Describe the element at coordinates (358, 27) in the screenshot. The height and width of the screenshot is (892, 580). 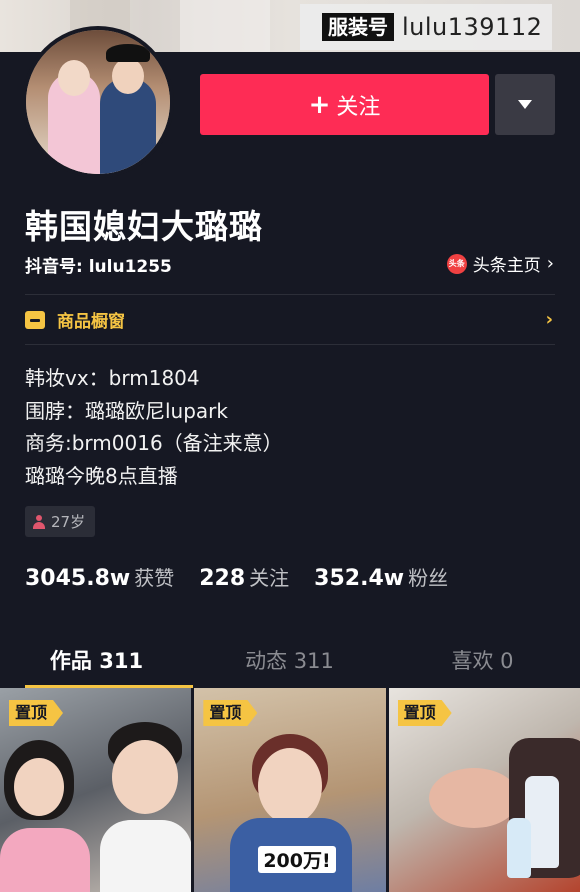
I see `banner-tag-key: 服装号` at that location.